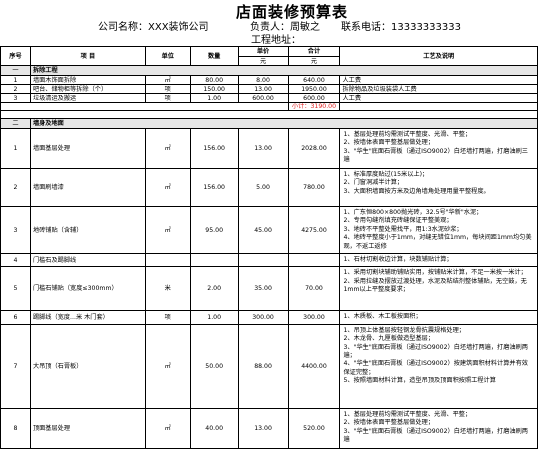  What do you see at coordinates (15, 366) in the screenshot?
I see `row-no: 7` at bounding box center [15, 366].